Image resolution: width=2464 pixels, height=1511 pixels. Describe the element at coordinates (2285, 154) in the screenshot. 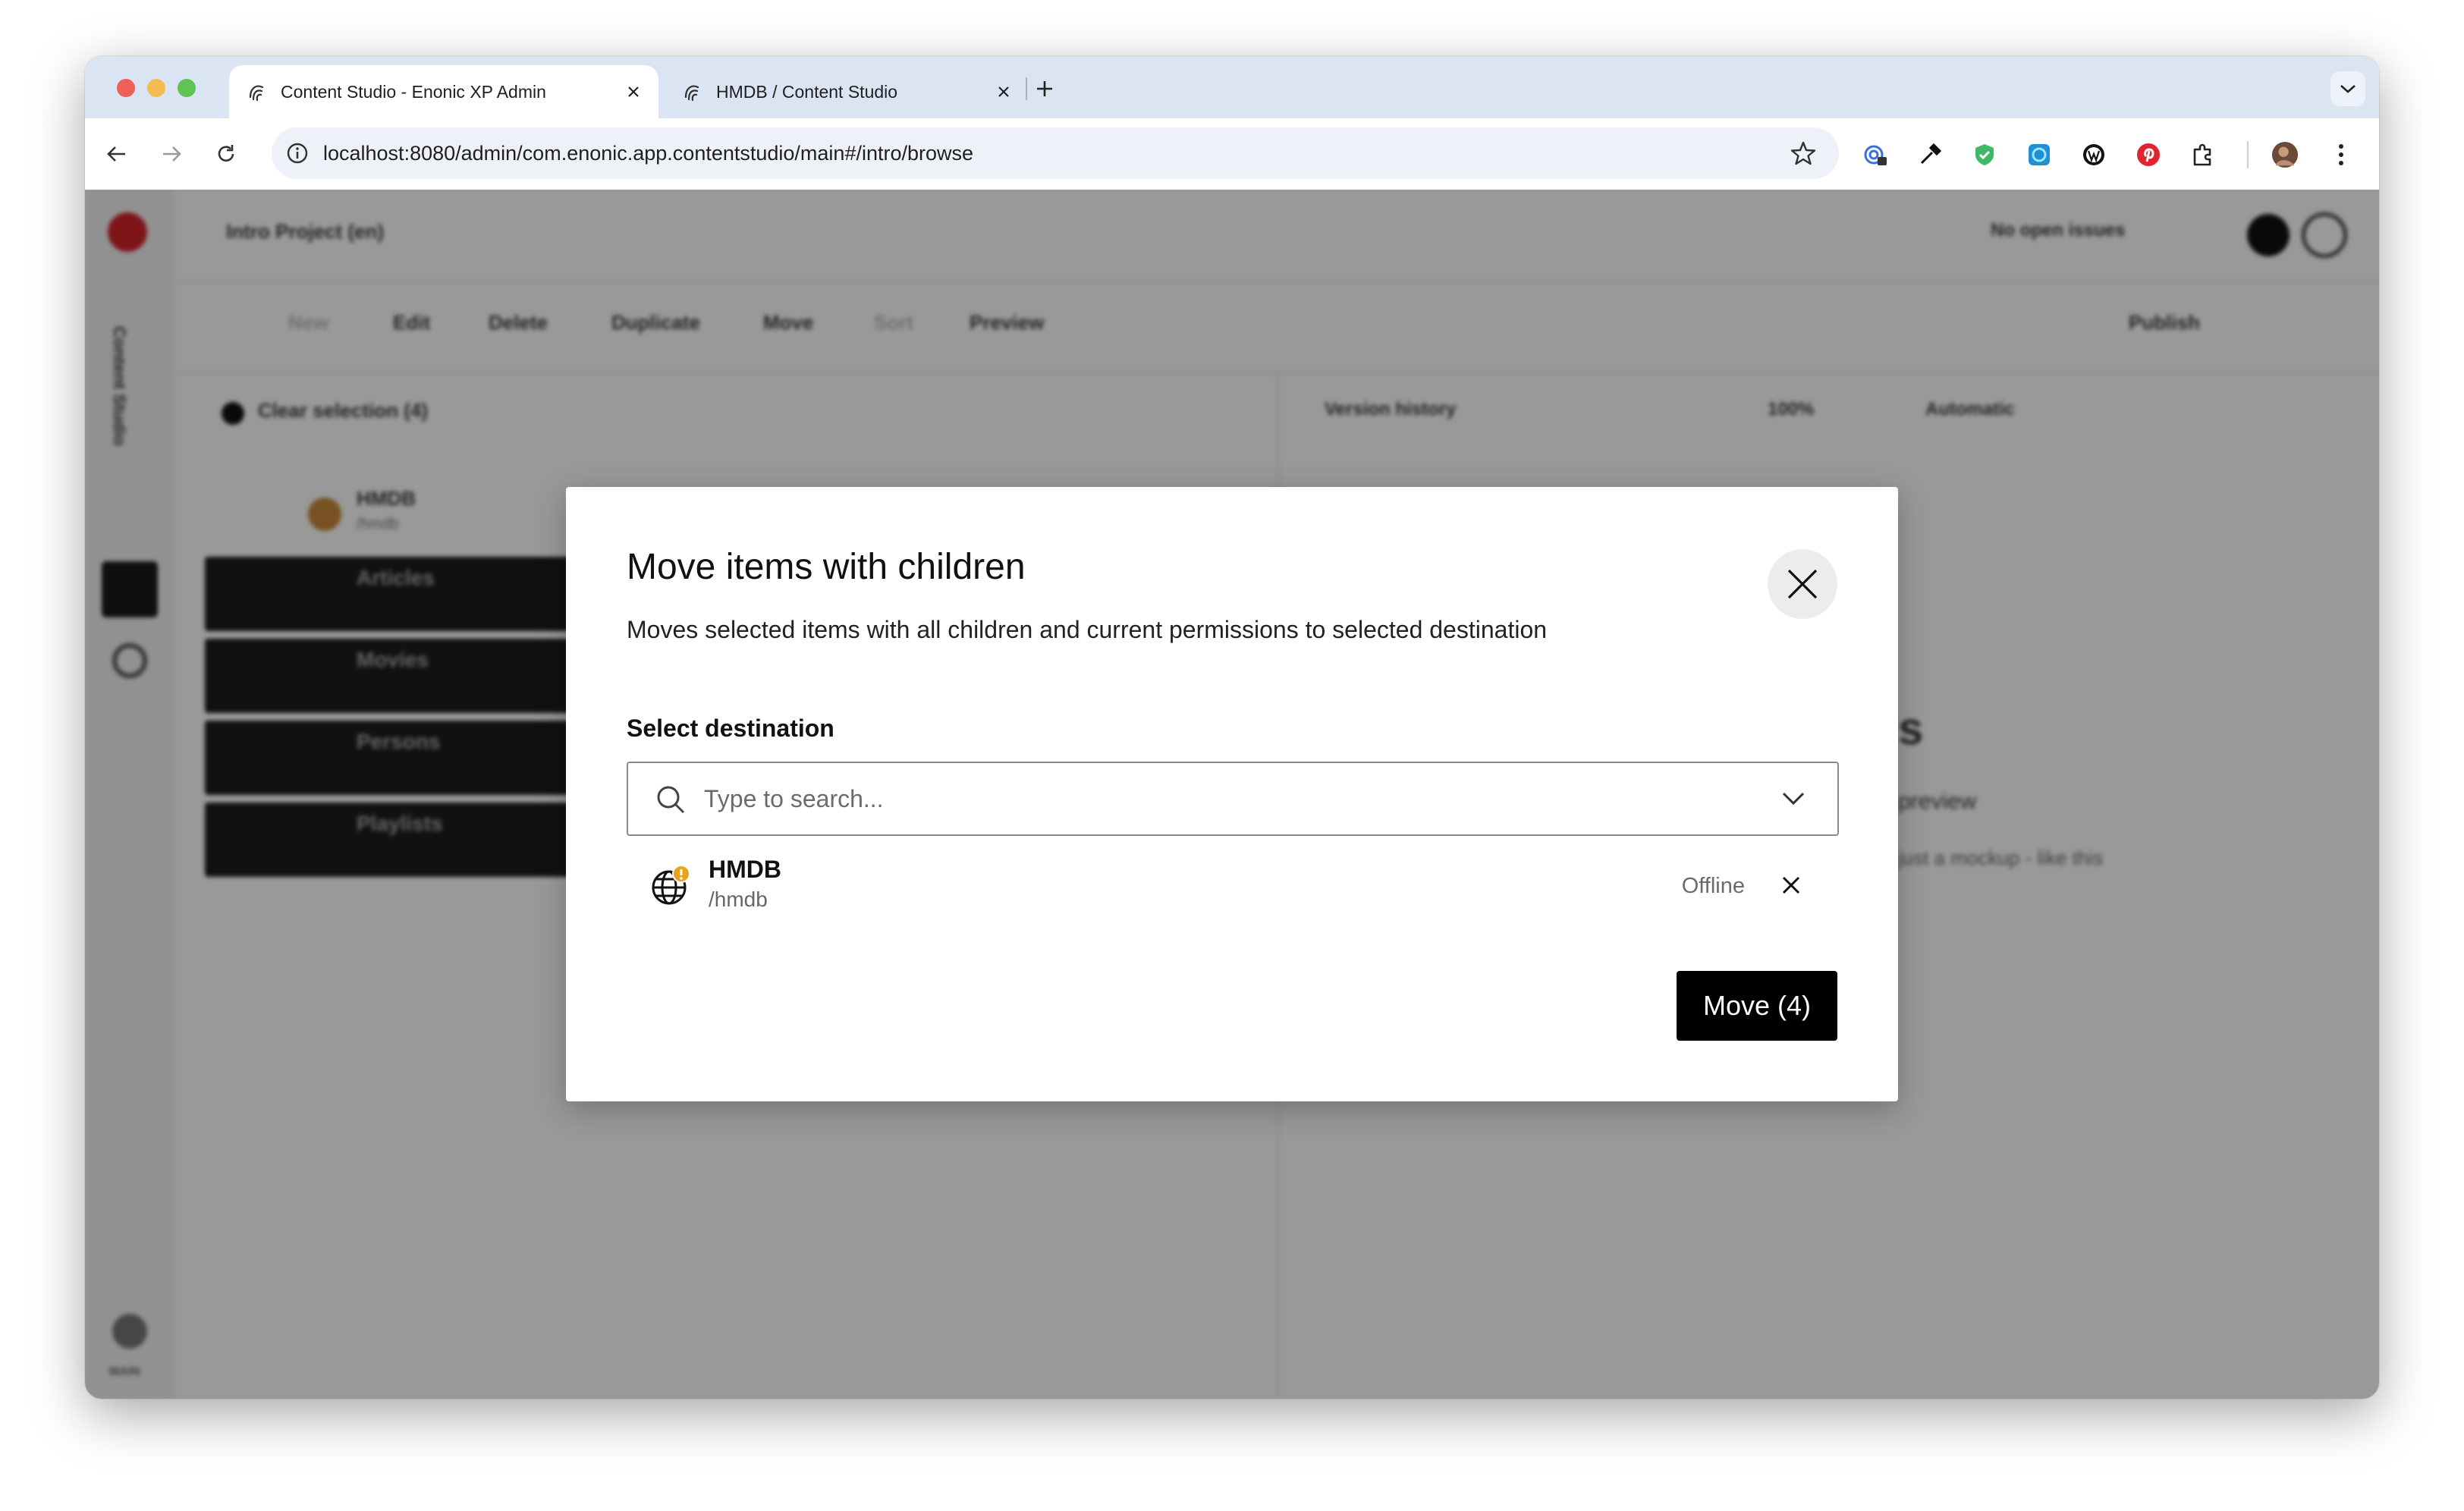

I see `profile-avatar` at that location.